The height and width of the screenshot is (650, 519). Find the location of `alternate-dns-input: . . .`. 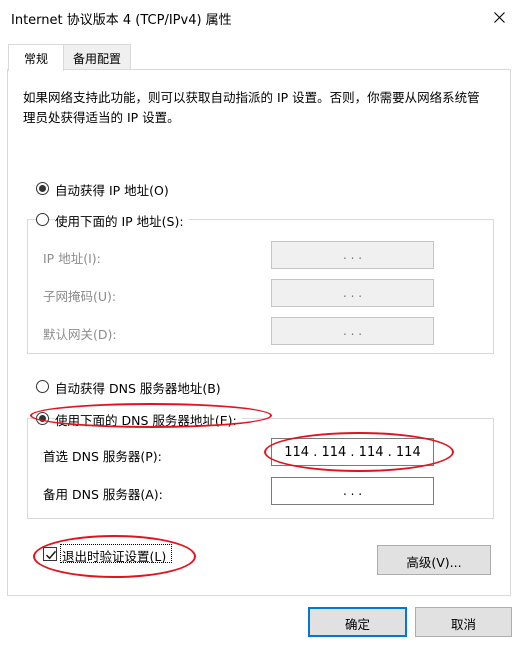

alternate-dns-input: . . . is located at coordinates (352, 491).